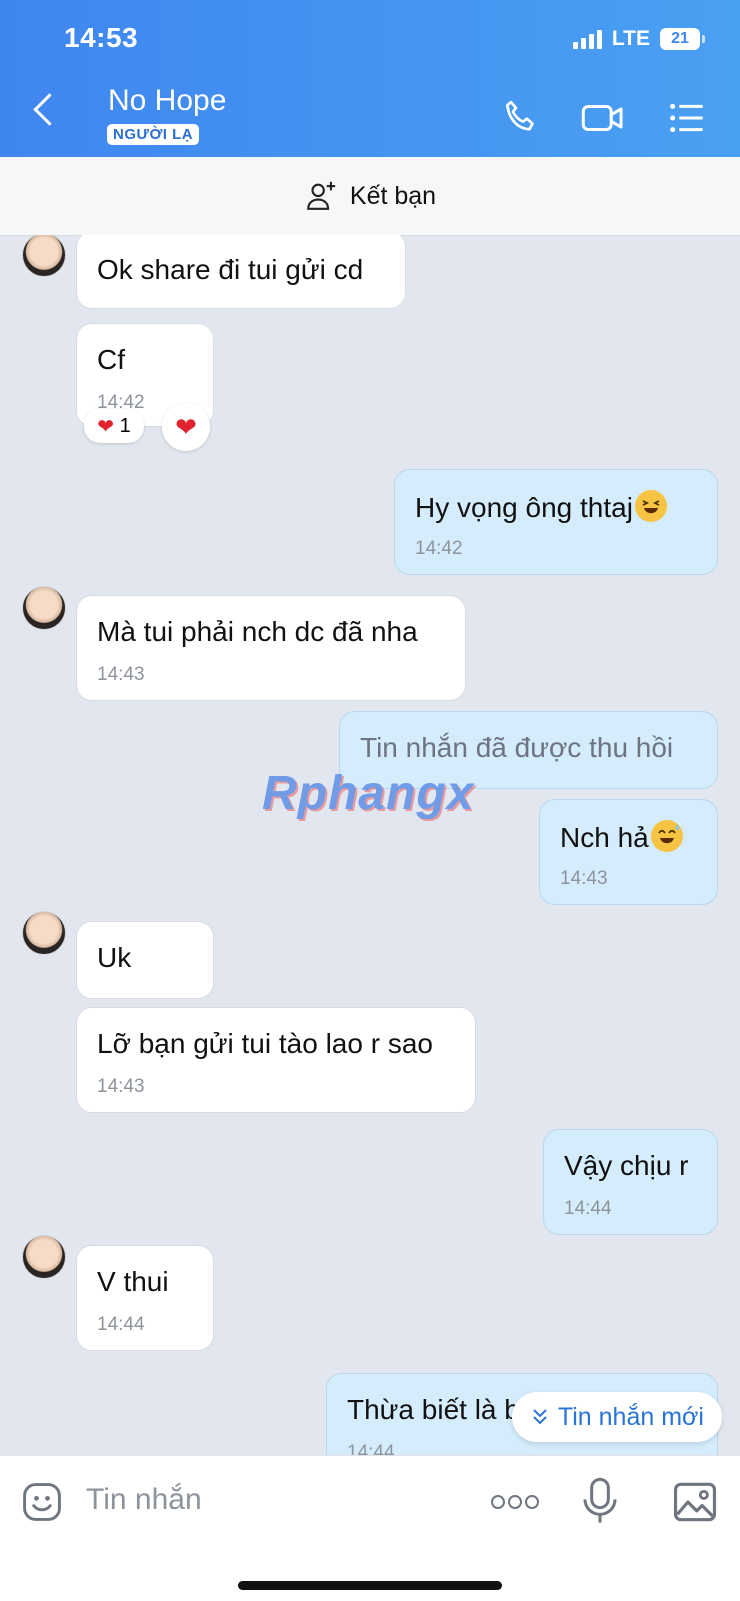 The image size is (740, 1601). I want to click on message-bubble: Ok share đi tui gửi cd, so click(241, 272).